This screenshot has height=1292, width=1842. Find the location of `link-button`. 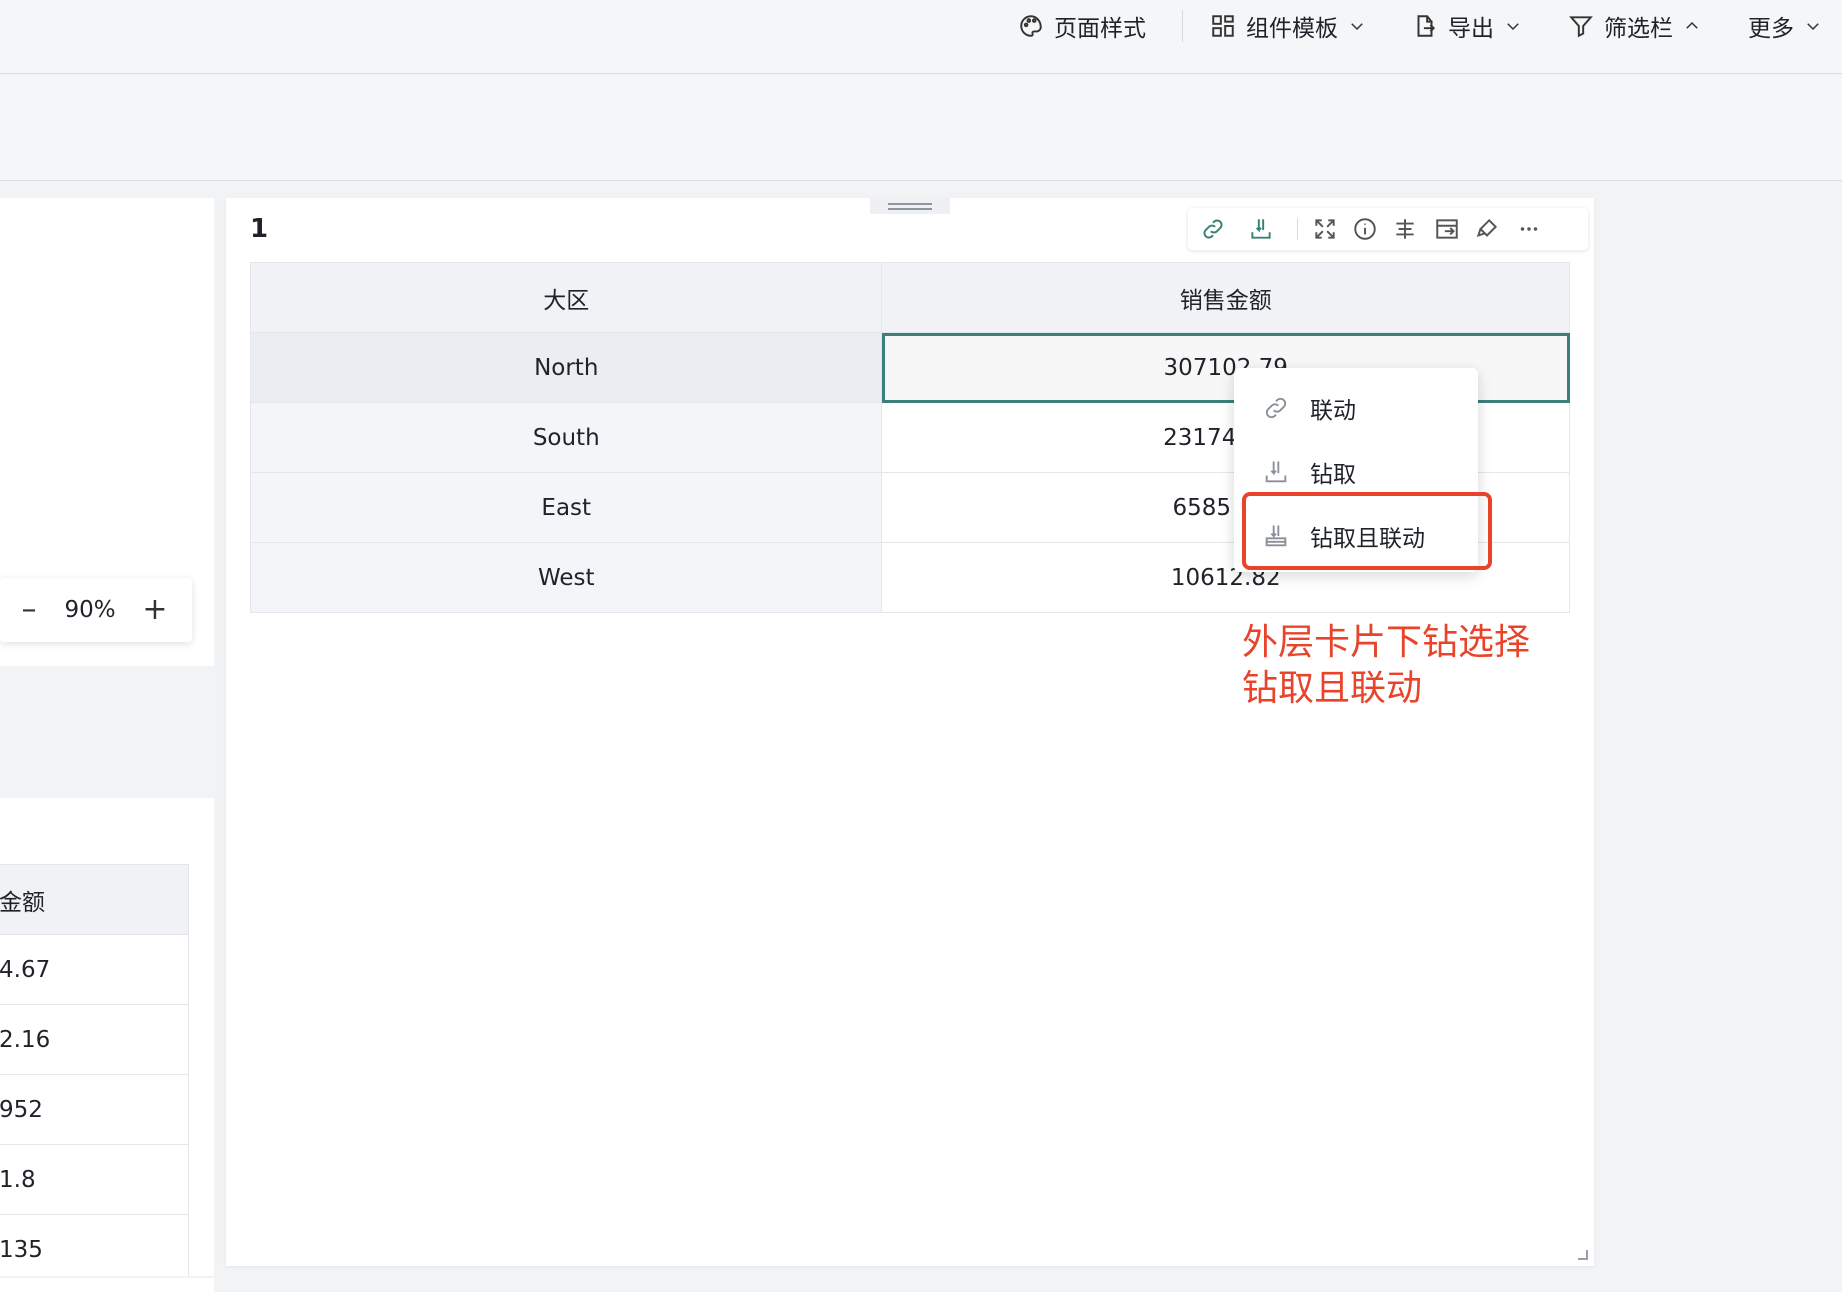

link-button is located at coordinates (1213, 229).